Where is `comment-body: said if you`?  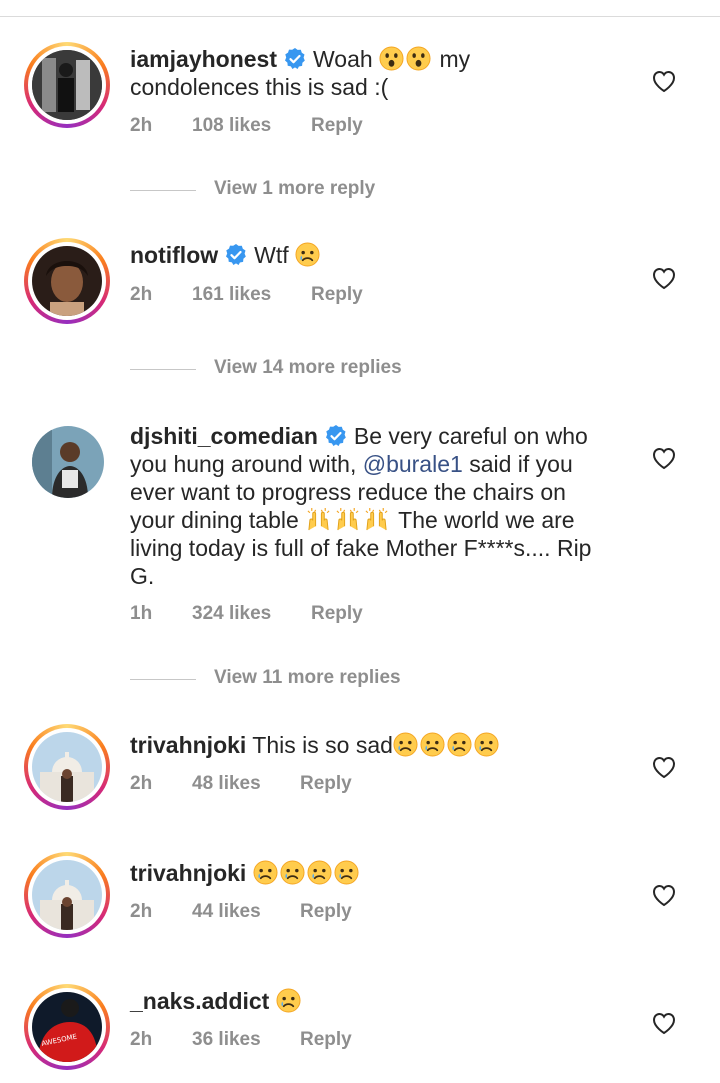
comment-body: said if you is located at coordinates (521, 464).